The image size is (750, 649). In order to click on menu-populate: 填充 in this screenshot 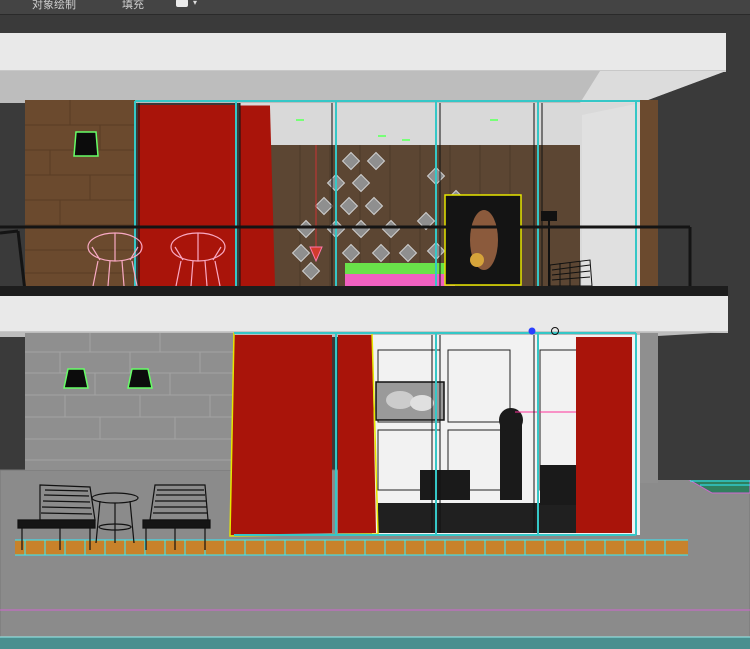, I will do `click(133, 6)`.